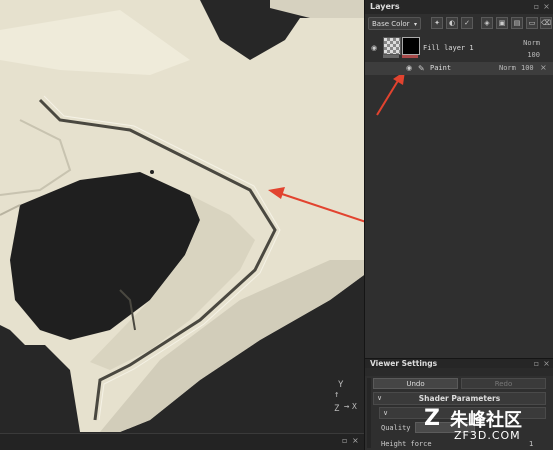 The height and width of the screenshot is (450, 553). What do you see at coordinates (415, 383) in the screenshot?
I see `undo-button: Undo` at bounding box center [415, 383].